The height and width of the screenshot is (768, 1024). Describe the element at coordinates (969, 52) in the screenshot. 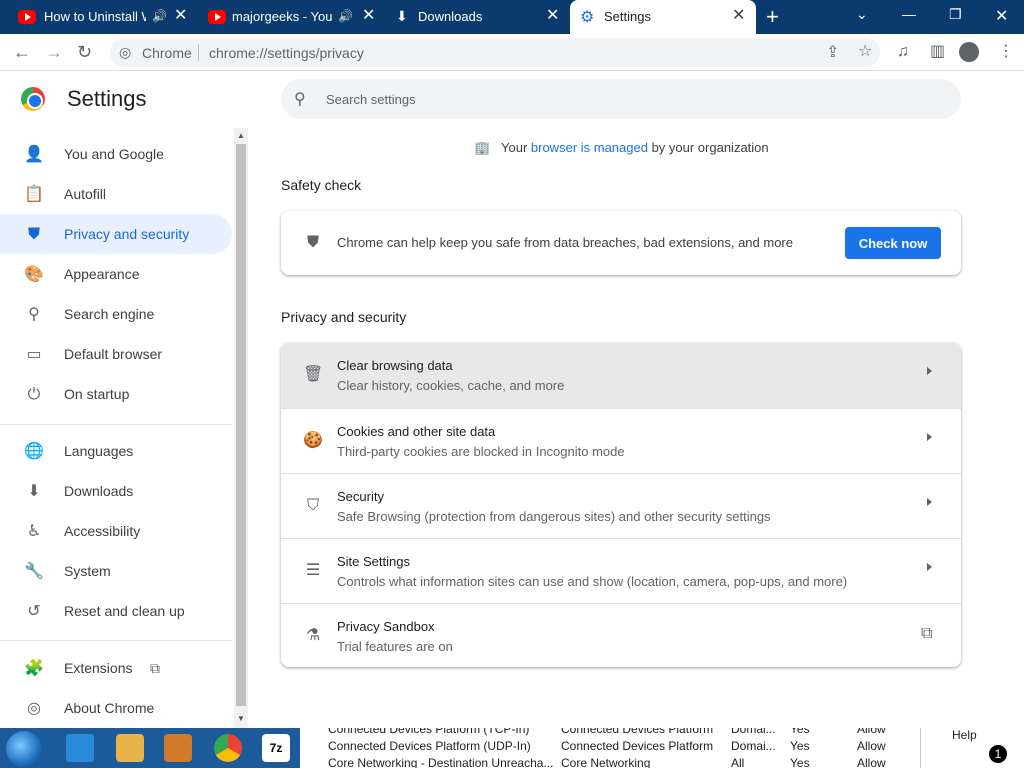

I see `profile-avatar` at that location.